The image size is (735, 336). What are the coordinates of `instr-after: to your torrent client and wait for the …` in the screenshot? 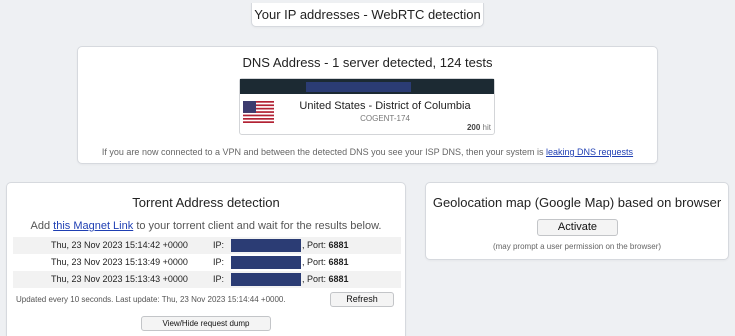 It's located at (259, 226).